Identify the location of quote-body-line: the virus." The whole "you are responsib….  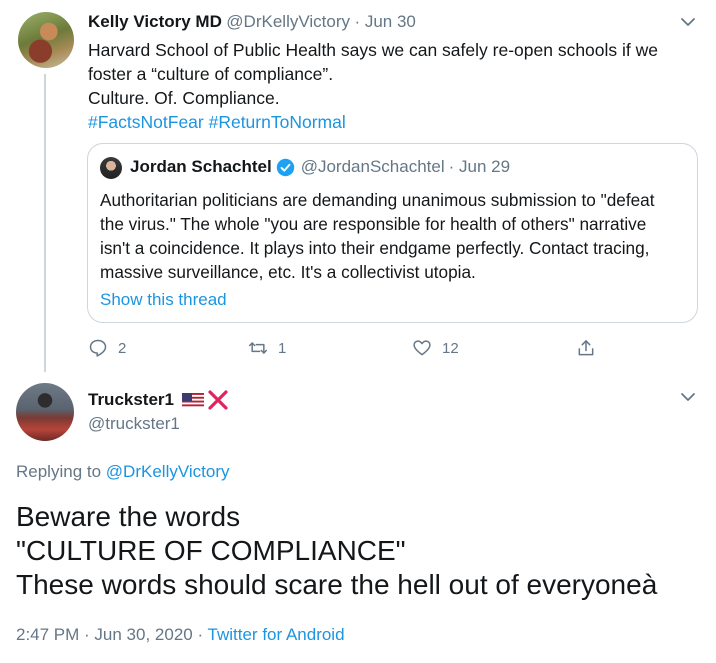
(373, 224).